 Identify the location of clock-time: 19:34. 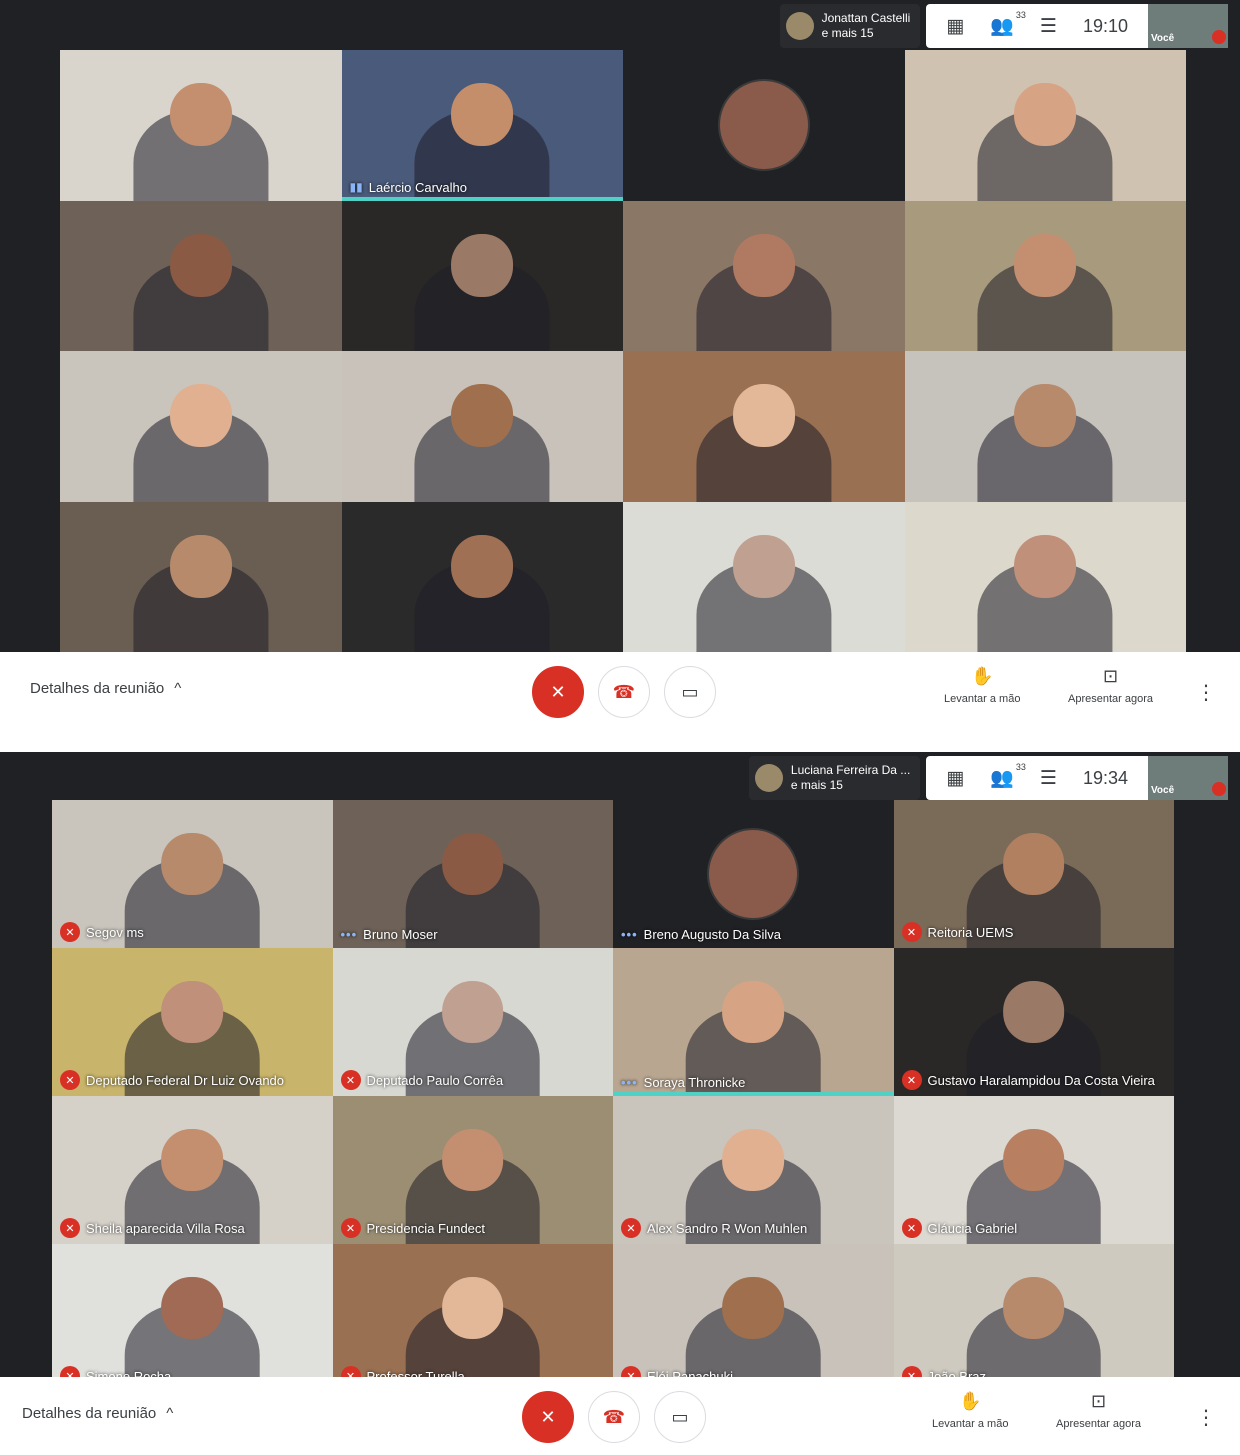
(1105, 777).